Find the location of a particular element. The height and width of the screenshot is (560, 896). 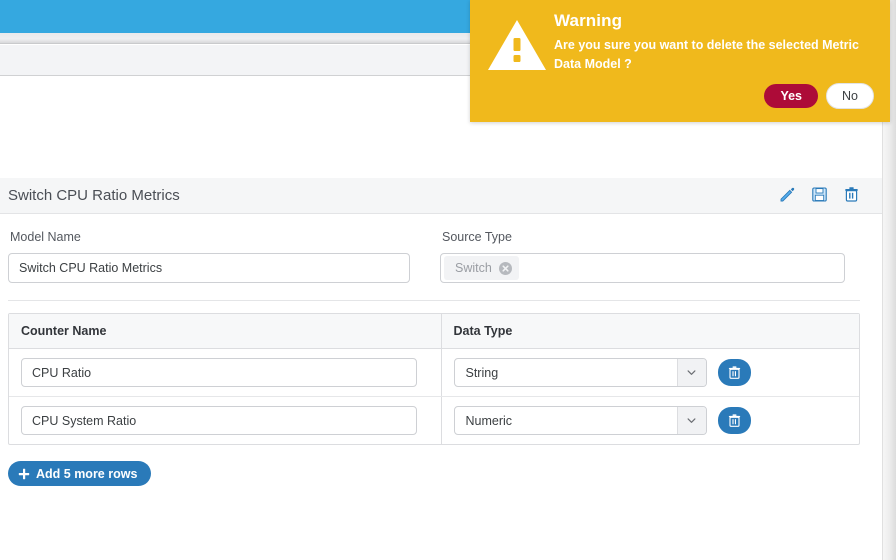

table-header-row: Counter Name Data Type is located at coordinates (434, 331).